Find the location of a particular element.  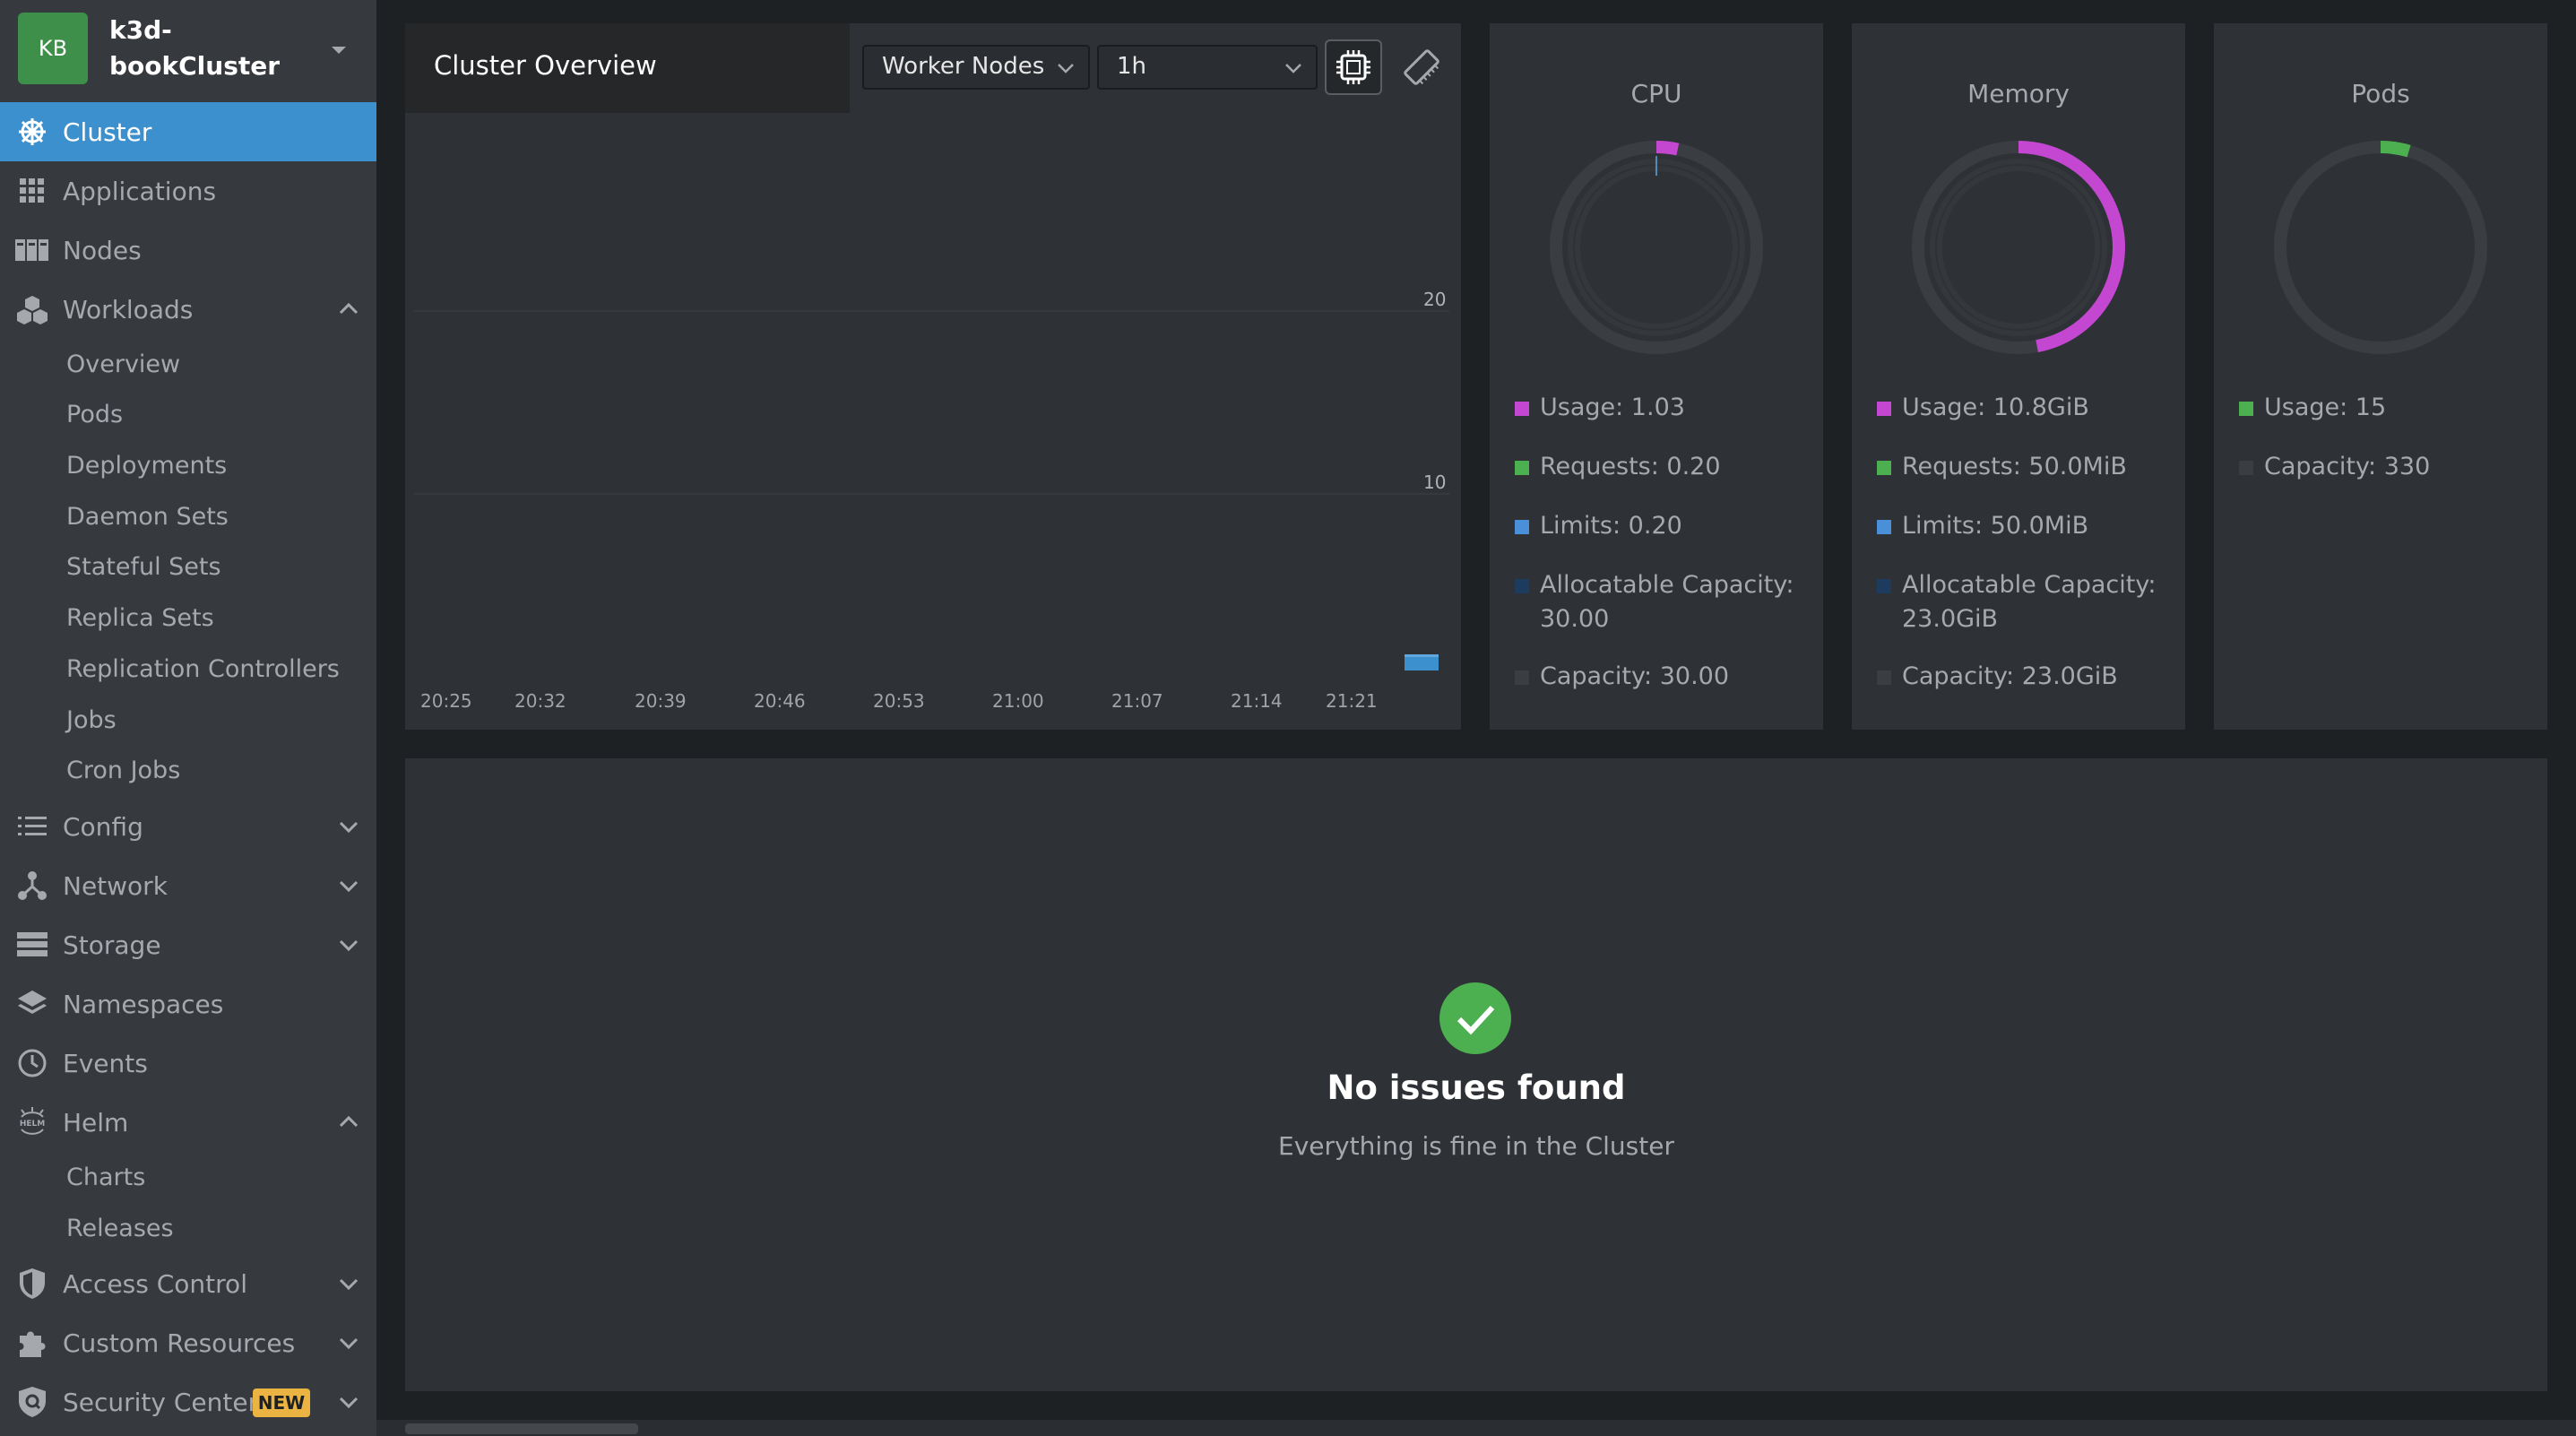

sidebar-subitem-pods: Pods is located at coordinates (94, 415).